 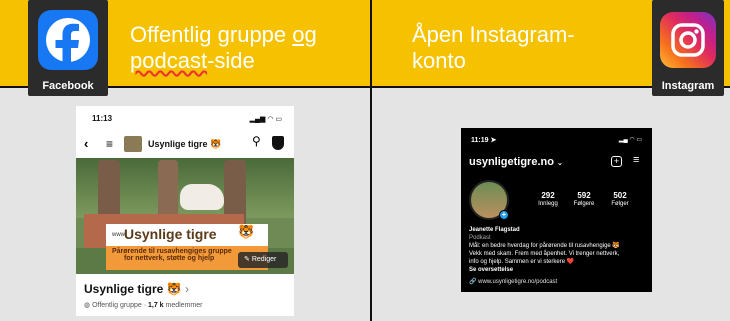 I want to click on ig-stat-following: 502 Følger, so click(x=620, y=199).